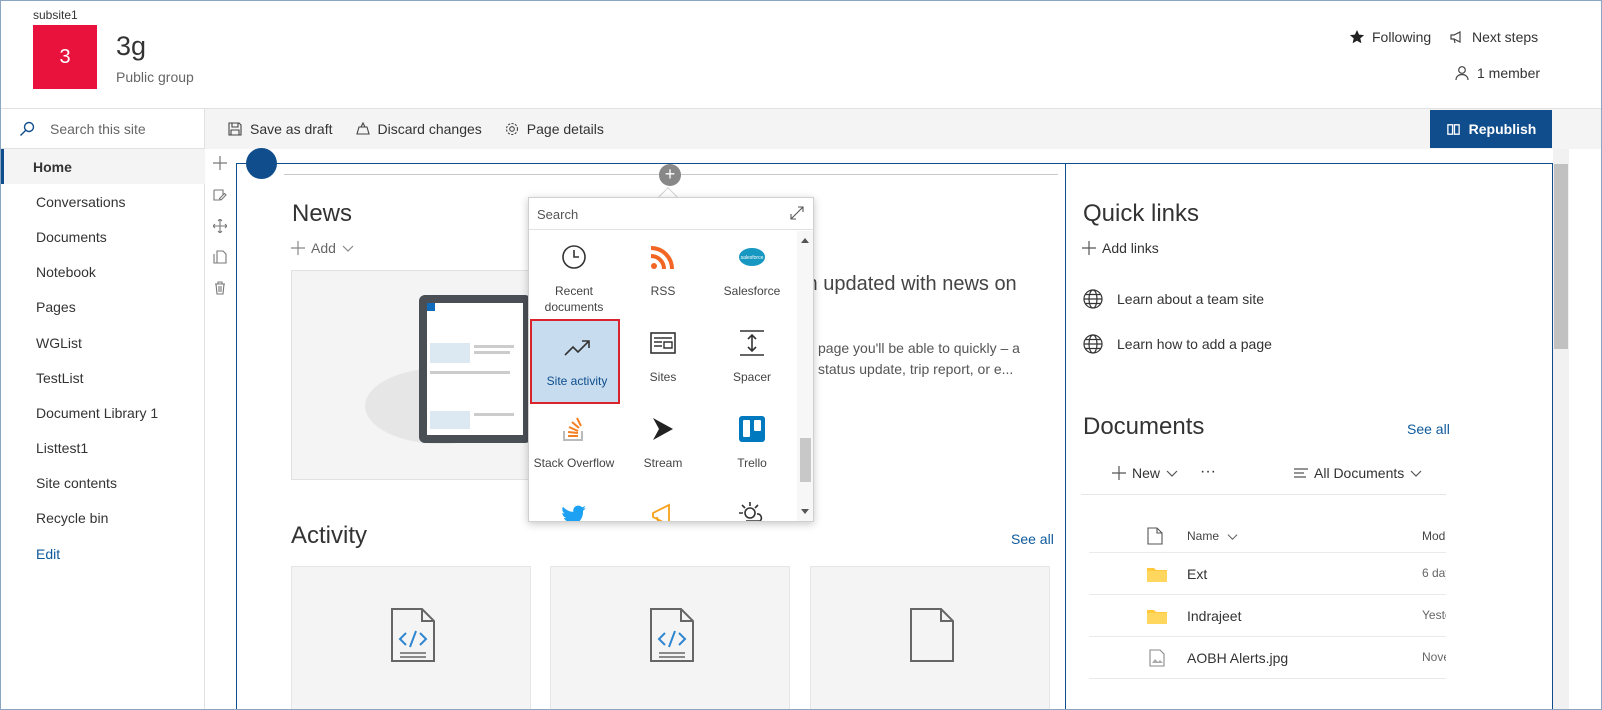  I want to click on scroll-up-icon, so click(805, 240).